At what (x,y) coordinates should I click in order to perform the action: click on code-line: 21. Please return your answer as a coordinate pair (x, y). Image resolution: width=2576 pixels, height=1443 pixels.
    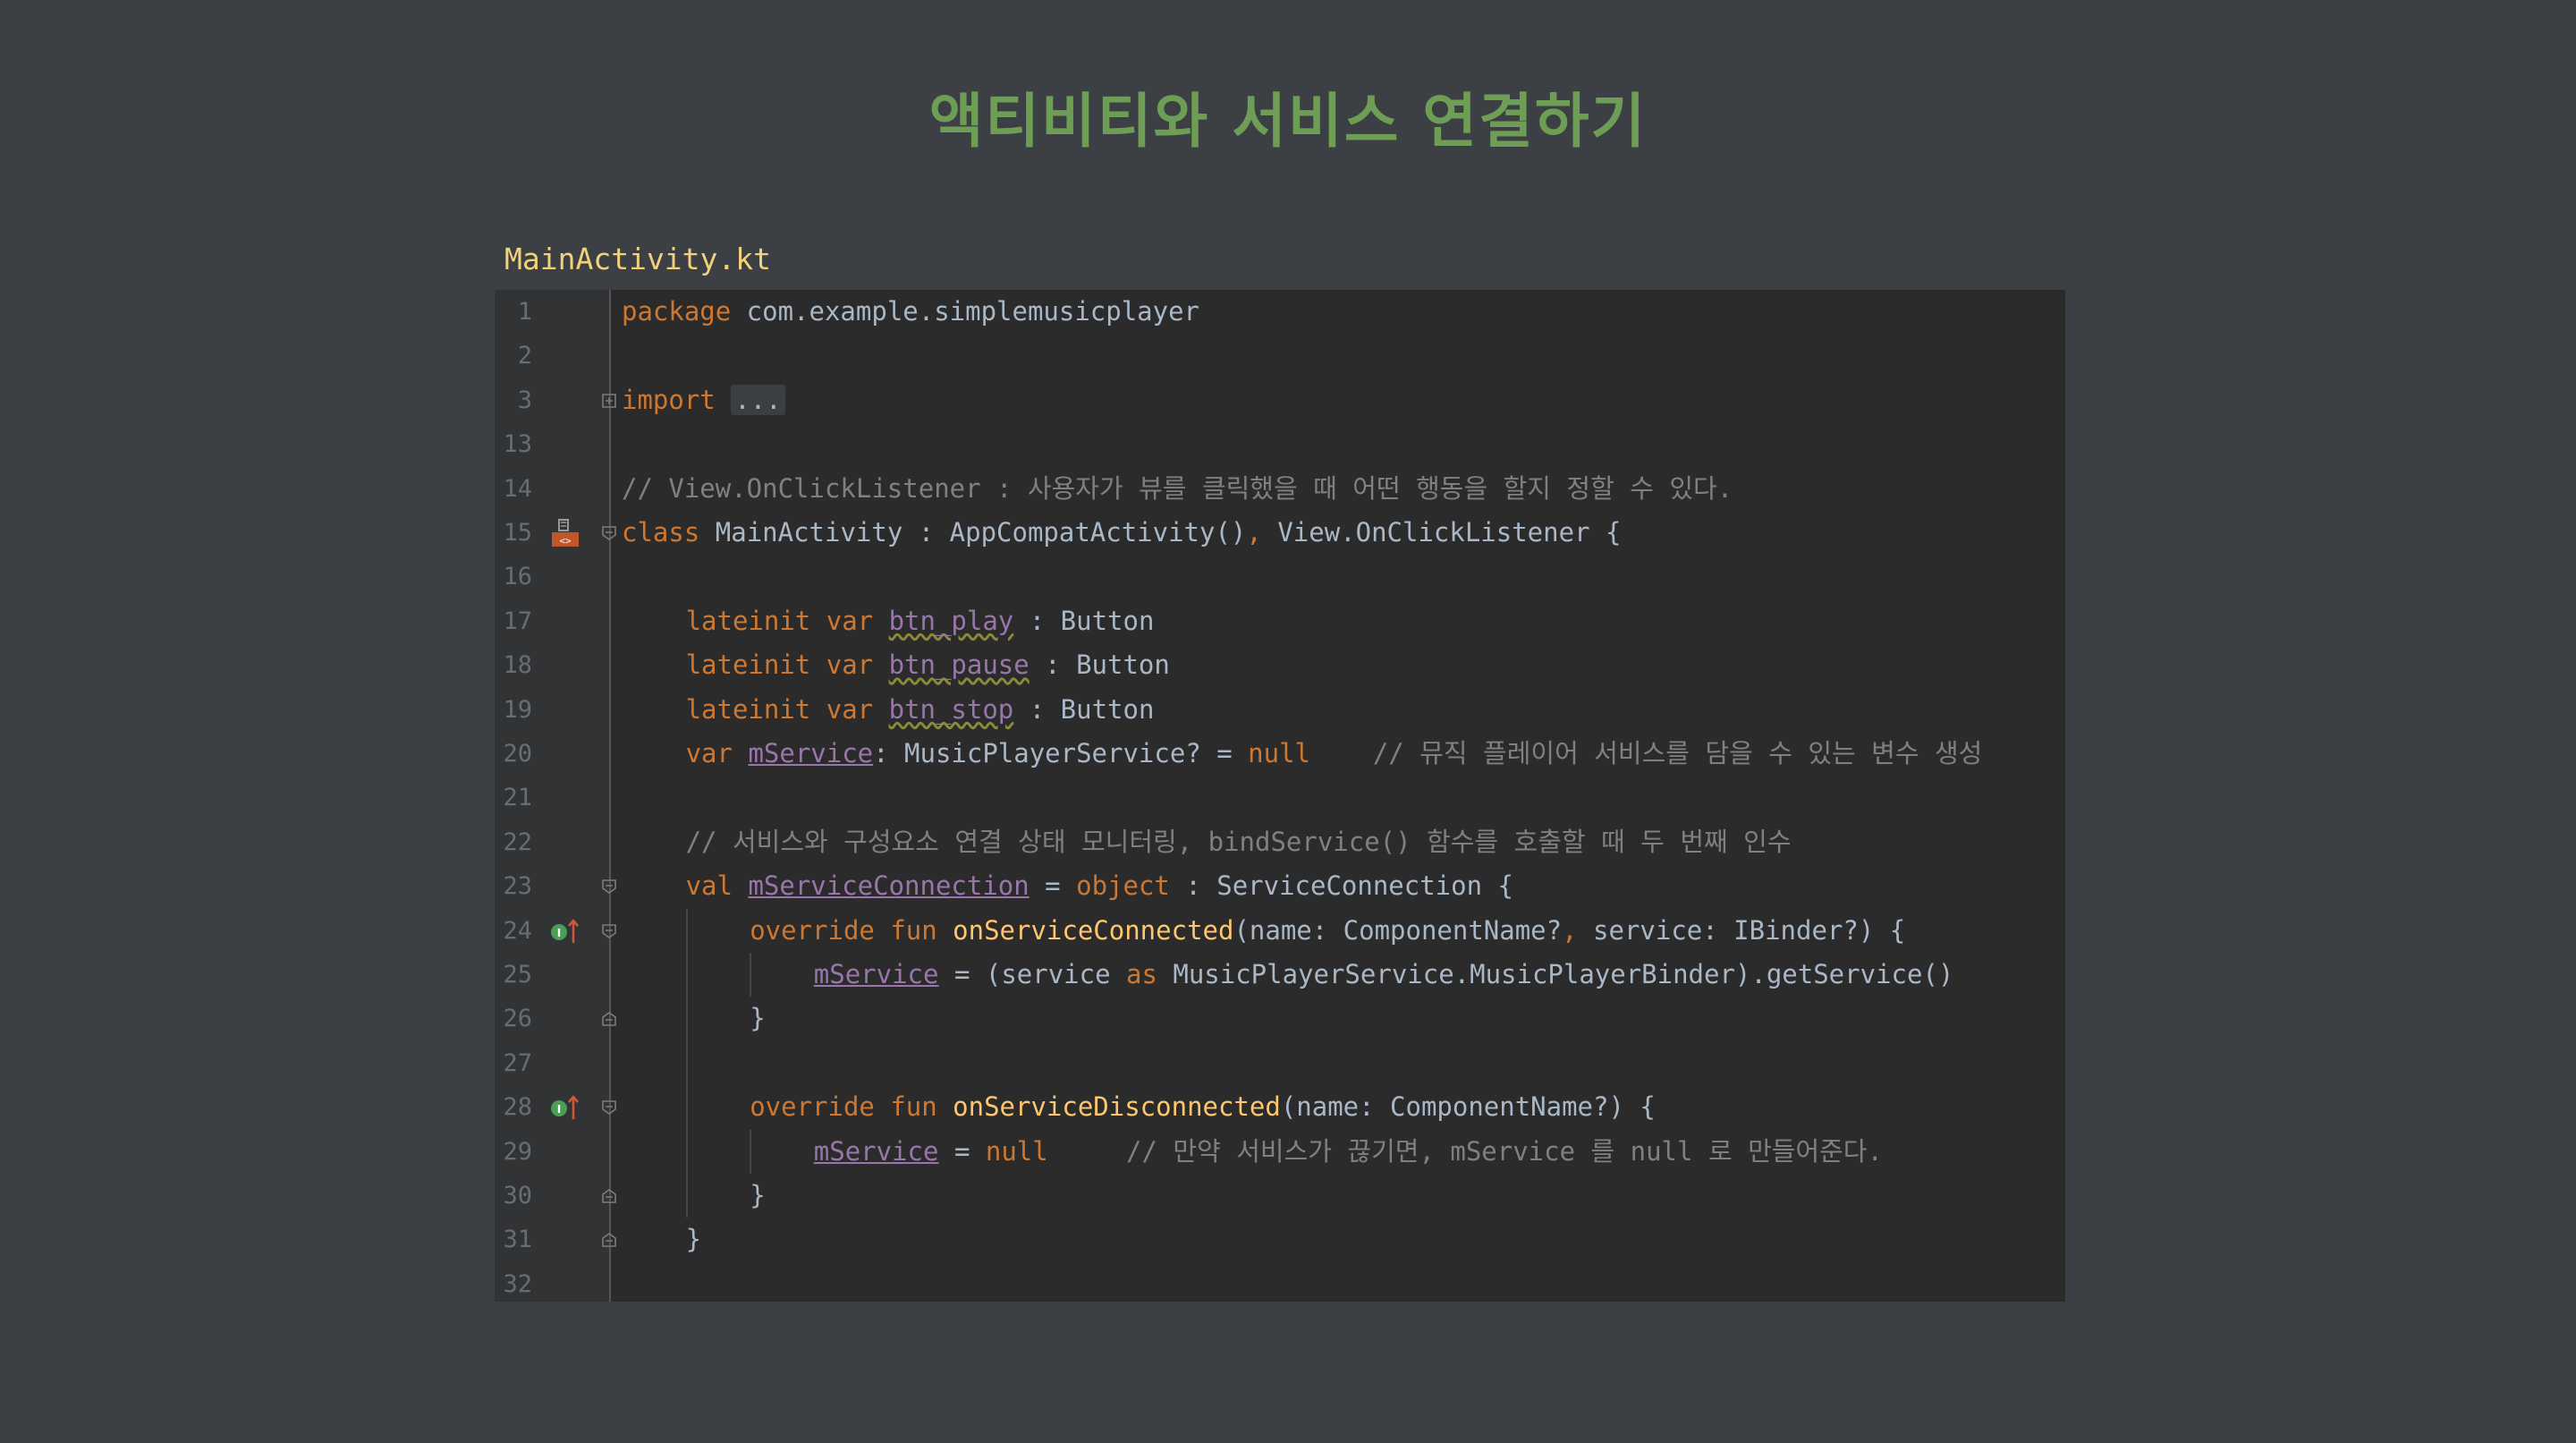
    Looking at the image, I should click on (1280, 797).